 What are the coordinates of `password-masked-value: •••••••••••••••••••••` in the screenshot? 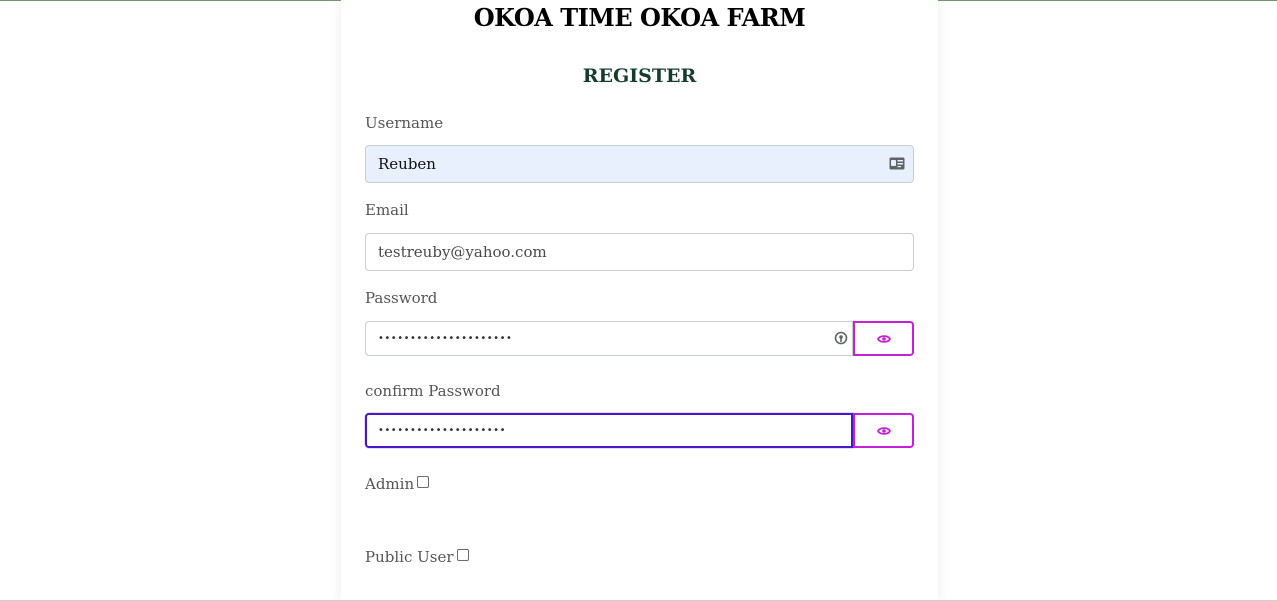 It's located at (445, 338).